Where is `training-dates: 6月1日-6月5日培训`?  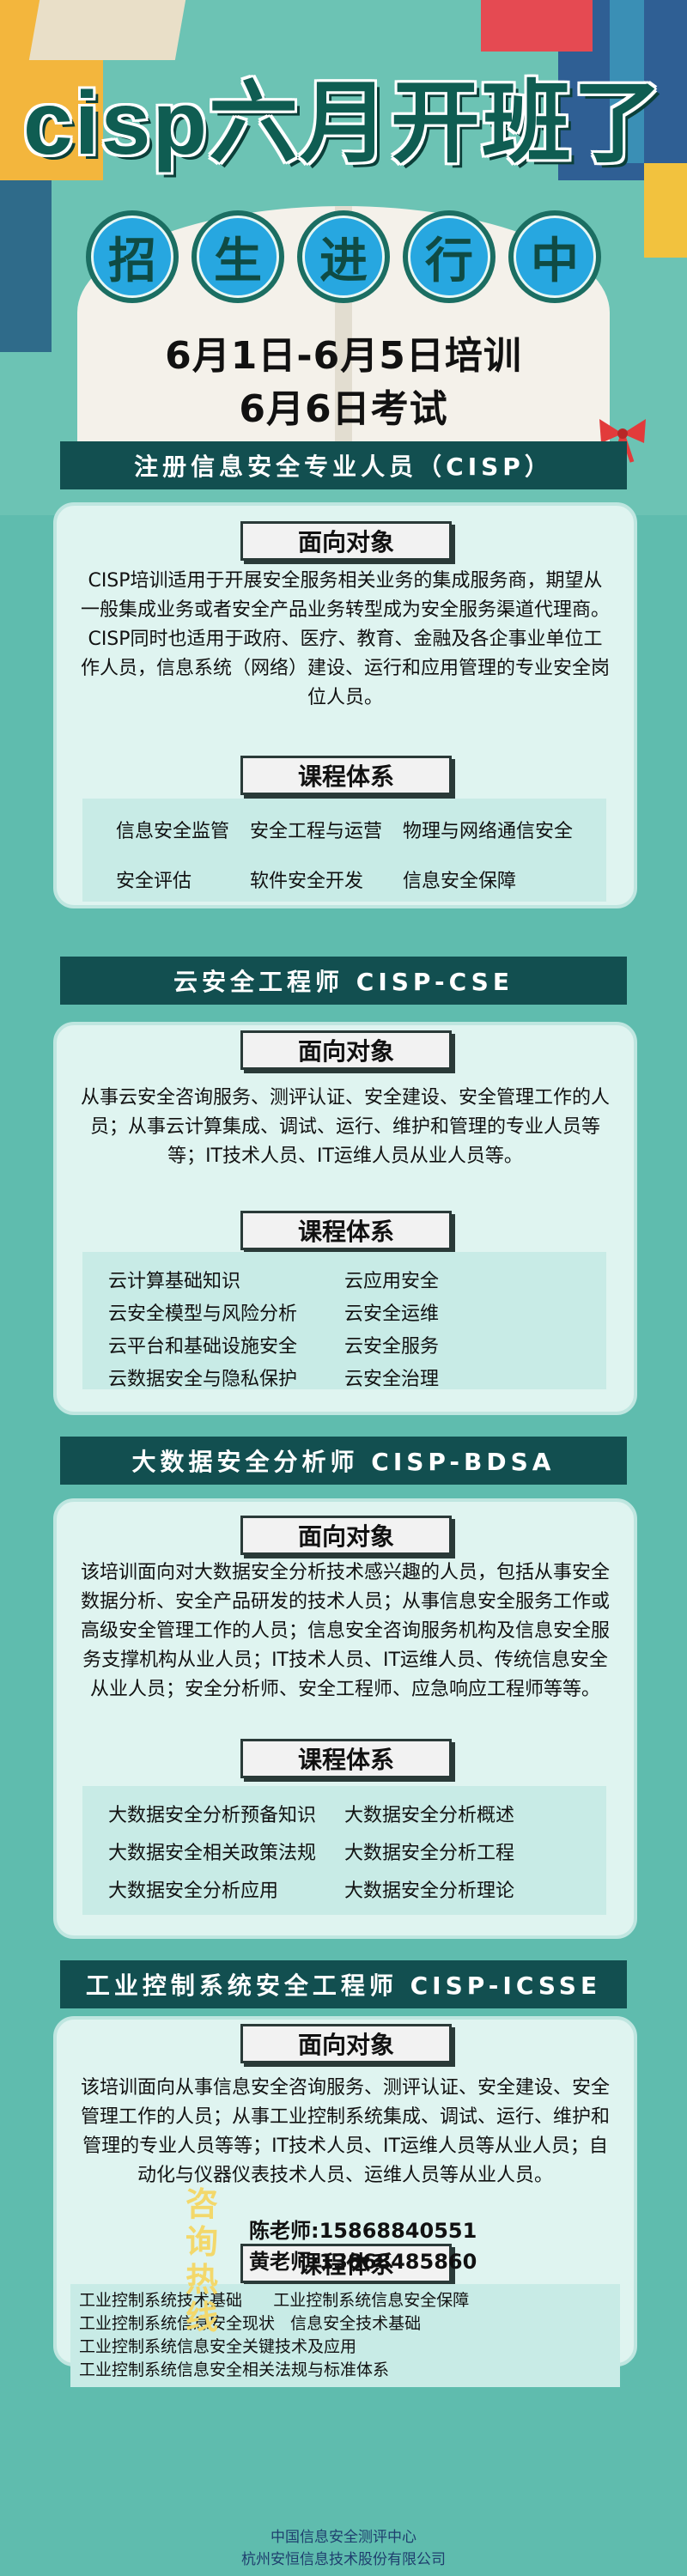
training-dates: 6月1日-6月5日培训 is located at coordinates (343, 356).